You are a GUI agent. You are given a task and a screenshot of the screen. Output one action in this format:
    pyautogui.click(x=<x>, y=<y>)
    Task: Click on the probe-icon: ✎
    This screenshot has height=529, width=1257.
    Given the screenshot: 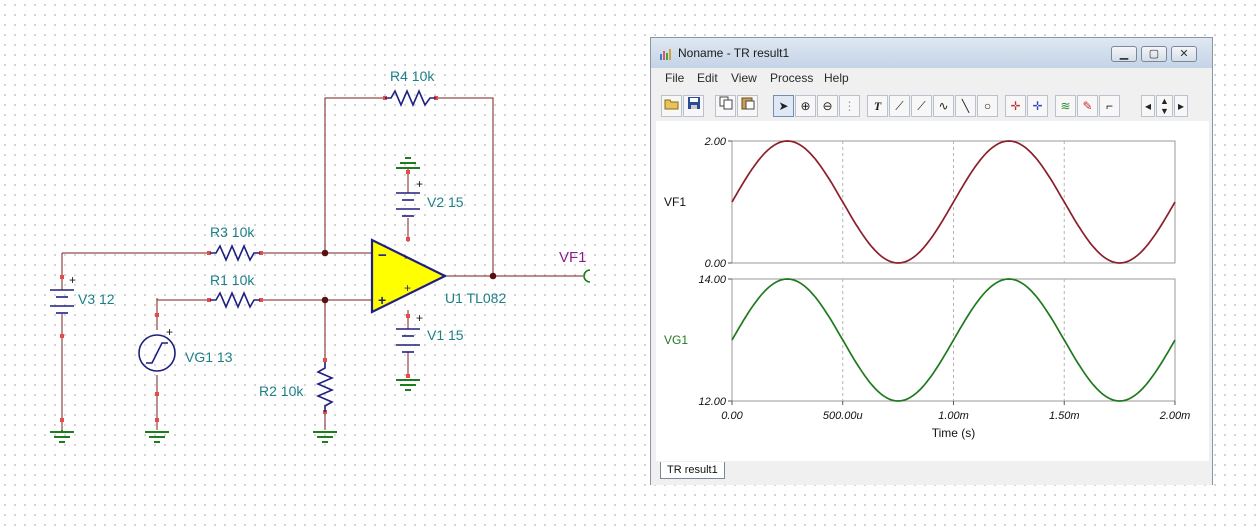 What is the action you would take?
    pyautogui.click(x=1087, y=106)
    